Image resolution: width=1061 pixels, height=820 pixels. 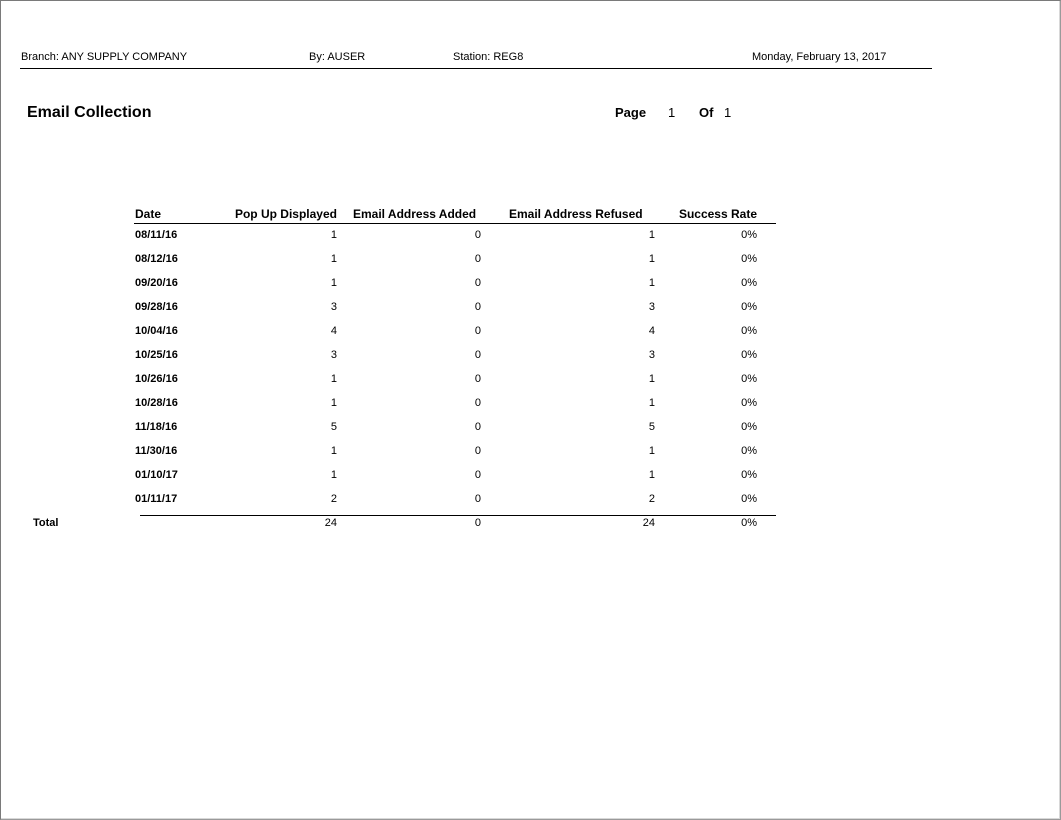 I want to click on report-title: Email Collection, so click(x=89, y=112).